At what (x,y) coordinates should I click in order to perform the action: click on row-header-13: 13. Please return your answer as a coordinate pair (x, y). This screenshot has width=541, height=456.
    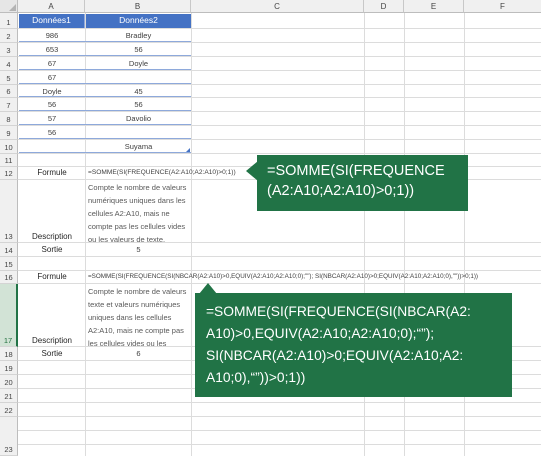
    Looking at the image, I should click on (9, 211).